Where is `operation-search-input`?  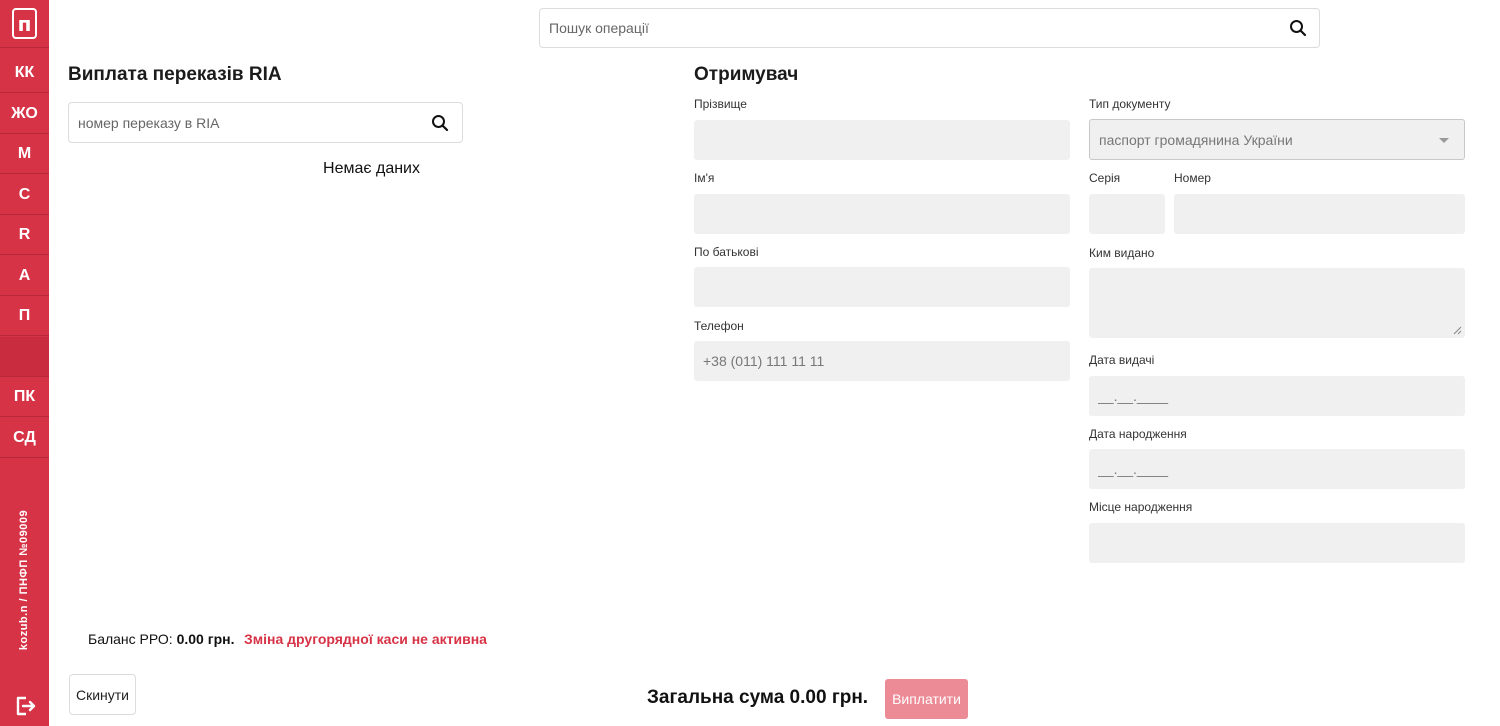
operation-search-input is located at coordinates (910, 28).